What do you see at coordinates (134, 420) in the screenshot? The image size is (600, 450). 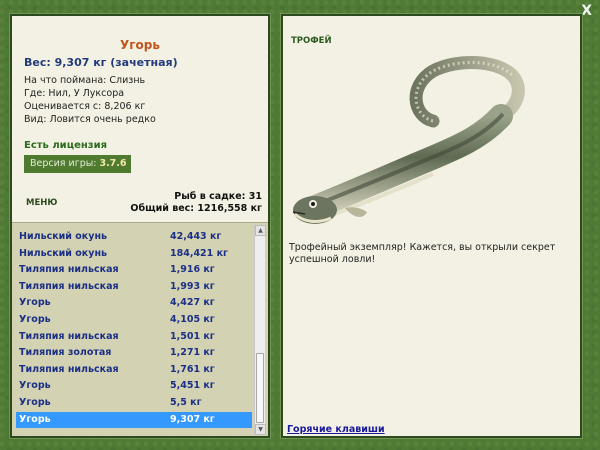 I see `list-item: Угорь 9,307 кг` at bounding box center [134, 420].